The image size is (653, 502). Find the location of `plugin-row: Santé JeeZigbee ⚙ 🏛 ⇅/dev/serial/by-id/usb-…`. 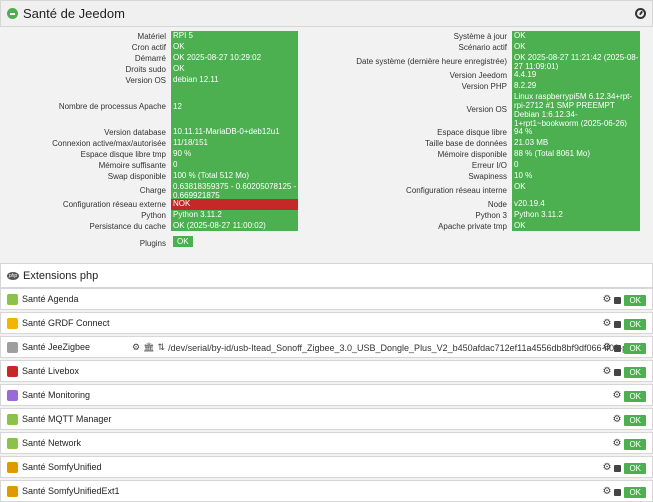

plugin-row: Santé JeeZigbee ⚙ 🏛 ⇅/dev/serial/by-id/usb-… is located at coordinates (326, 347).